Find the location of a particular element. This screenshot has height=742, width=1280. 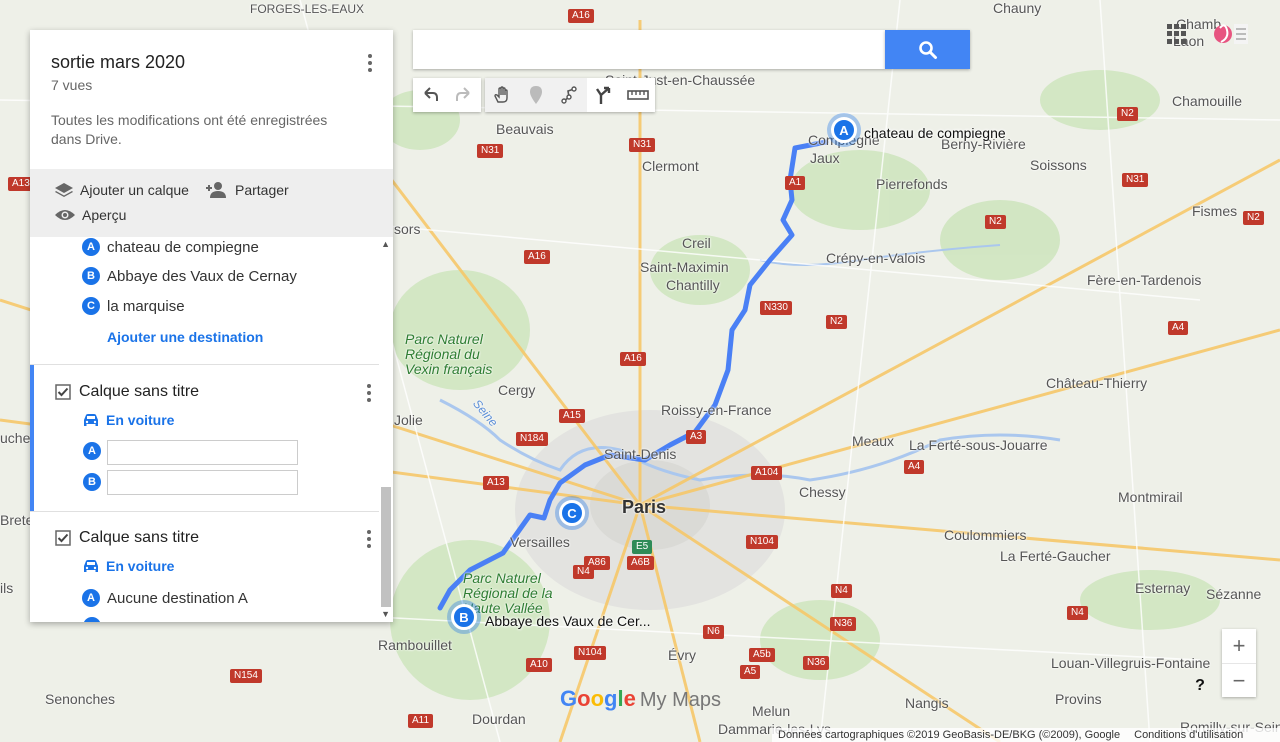

road-badge: N184 is located at coordinates (532, 439).